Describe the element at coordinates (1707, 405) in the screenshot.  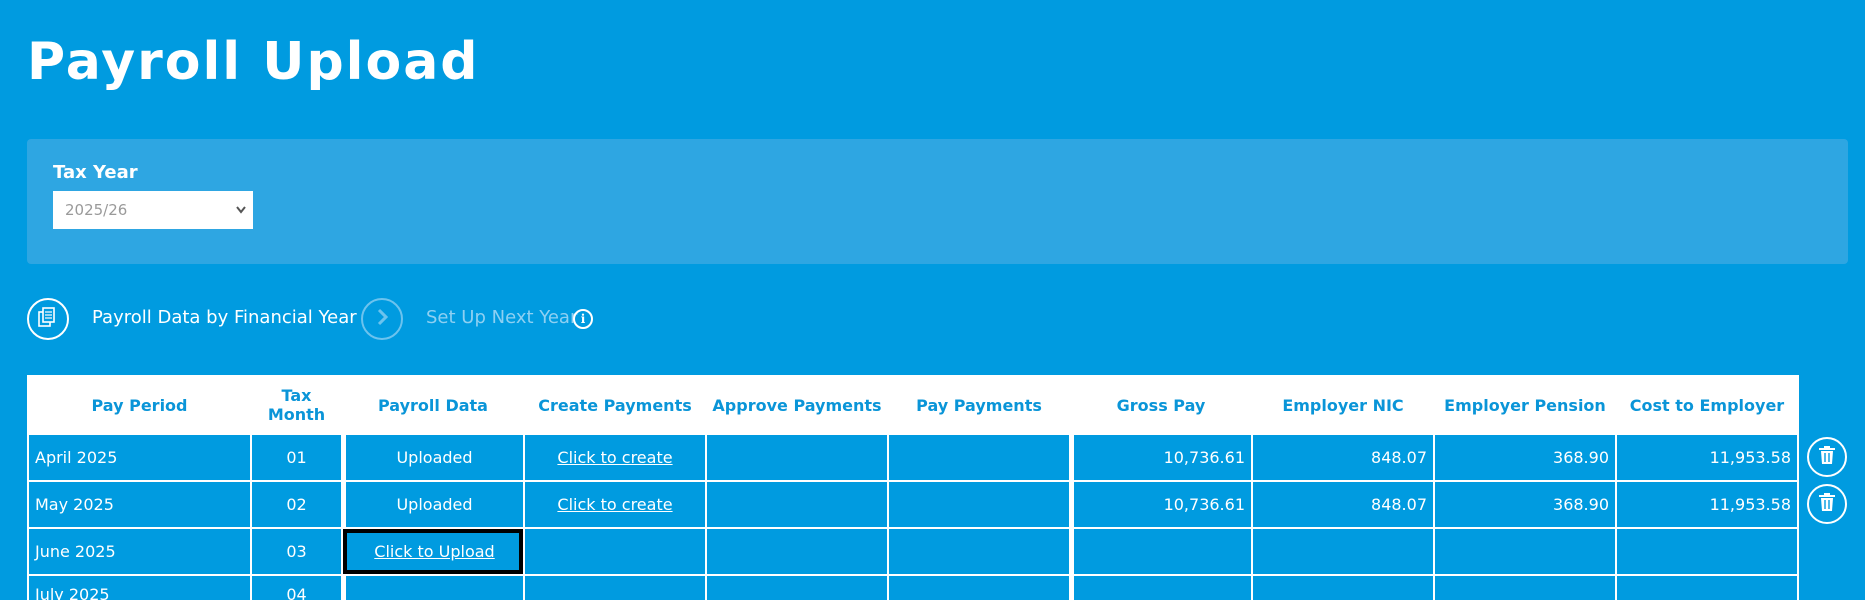
I see `header-cost-to-employer: Cost to Employer` at that location.